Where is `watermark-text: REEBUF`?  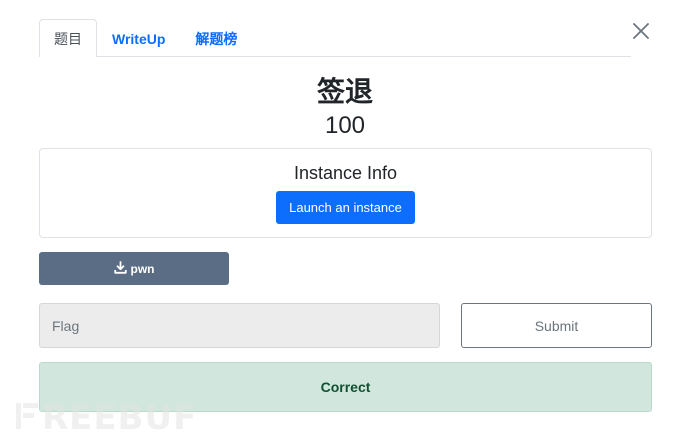 watermark-text: REEBUF is located at coordinates (120, 418).